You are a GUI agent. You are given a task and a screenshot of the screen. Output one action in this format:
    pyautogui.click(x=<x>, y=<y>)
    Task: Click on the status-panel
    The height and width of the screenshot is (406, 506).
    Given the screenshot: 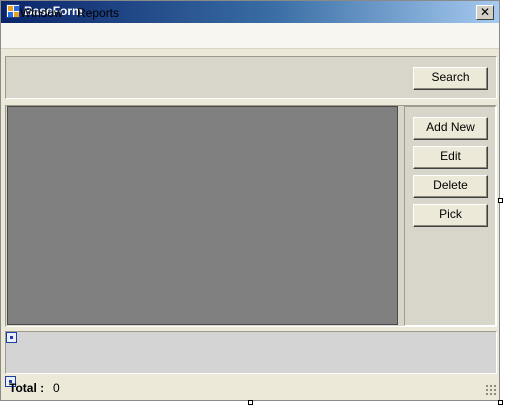 What is the action you would take?
    pyautogui.click(x=251, y=352)
    